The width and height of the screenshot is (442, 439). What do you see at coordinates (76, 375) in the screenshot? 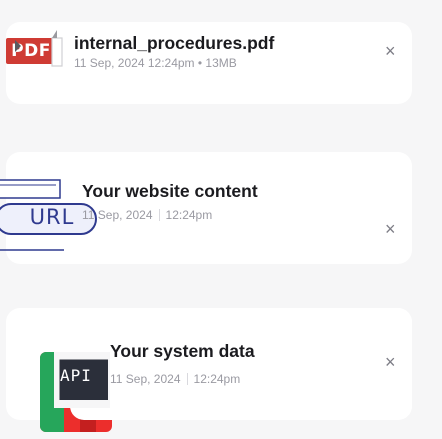
I see `api-label: API` at bounding box center [76, 375].